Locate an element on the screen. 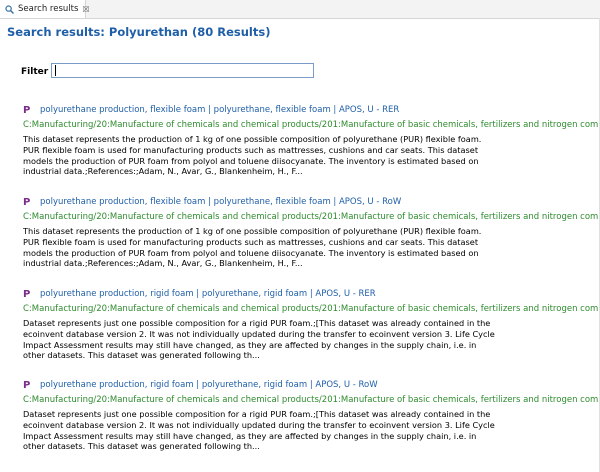 The image size is (600, 472). text-caret is located at coordinates (55, 70).